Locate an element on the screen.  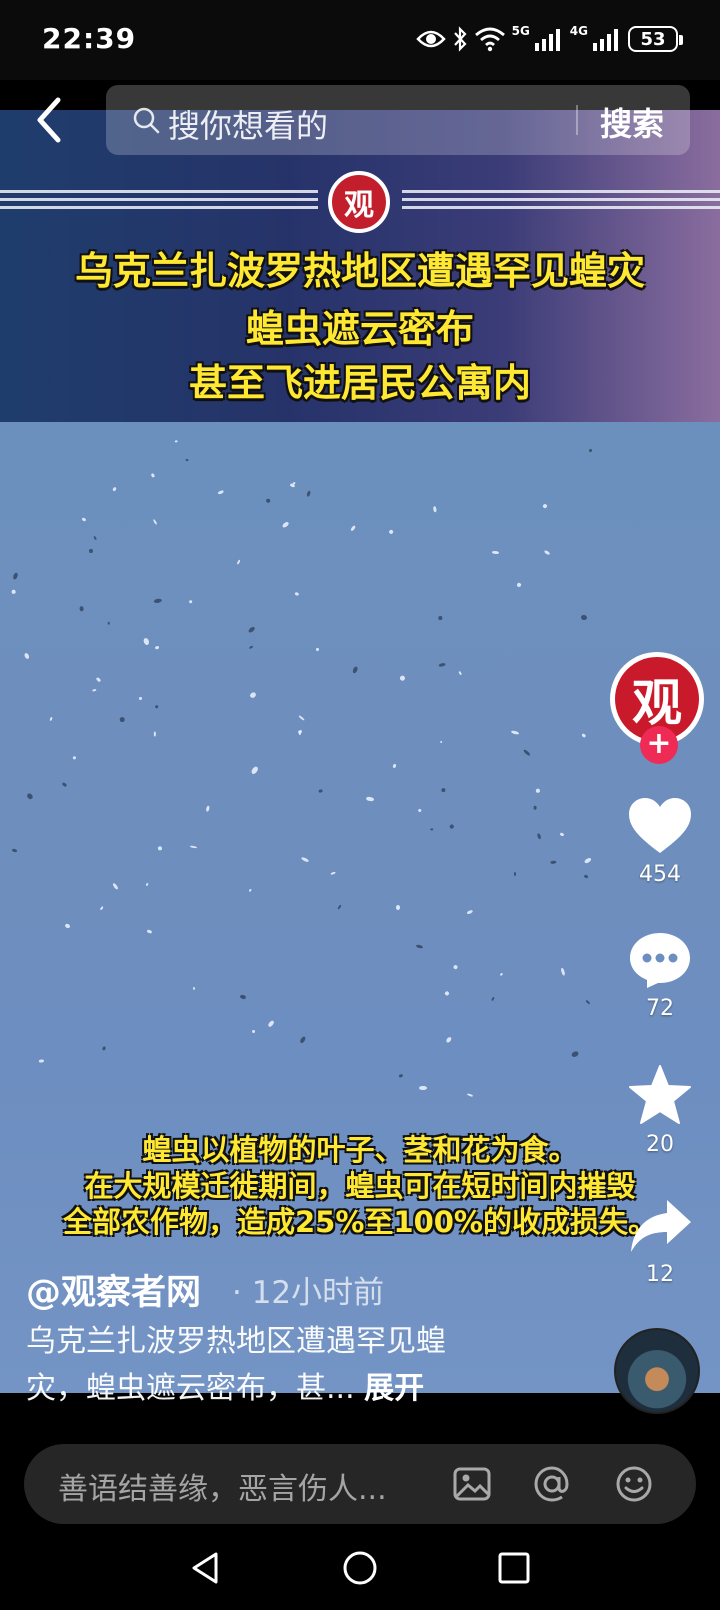
video-description: 乌克兰扎波罗热地区遭遇罕见蝗 灾，蝗虫遮云密布，甚... 展开 is located at coordinates (286, 1365).